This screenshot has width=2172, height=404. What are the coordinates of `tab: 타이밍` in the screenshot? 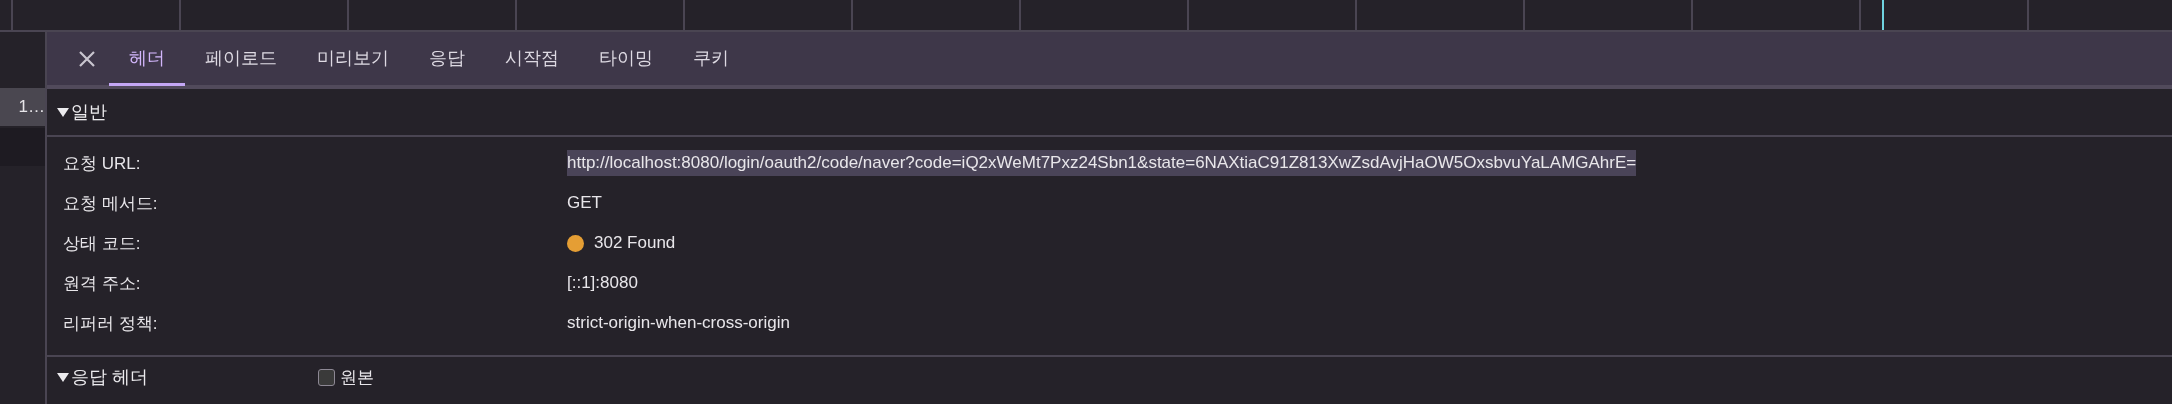 It's located at (626, 59).